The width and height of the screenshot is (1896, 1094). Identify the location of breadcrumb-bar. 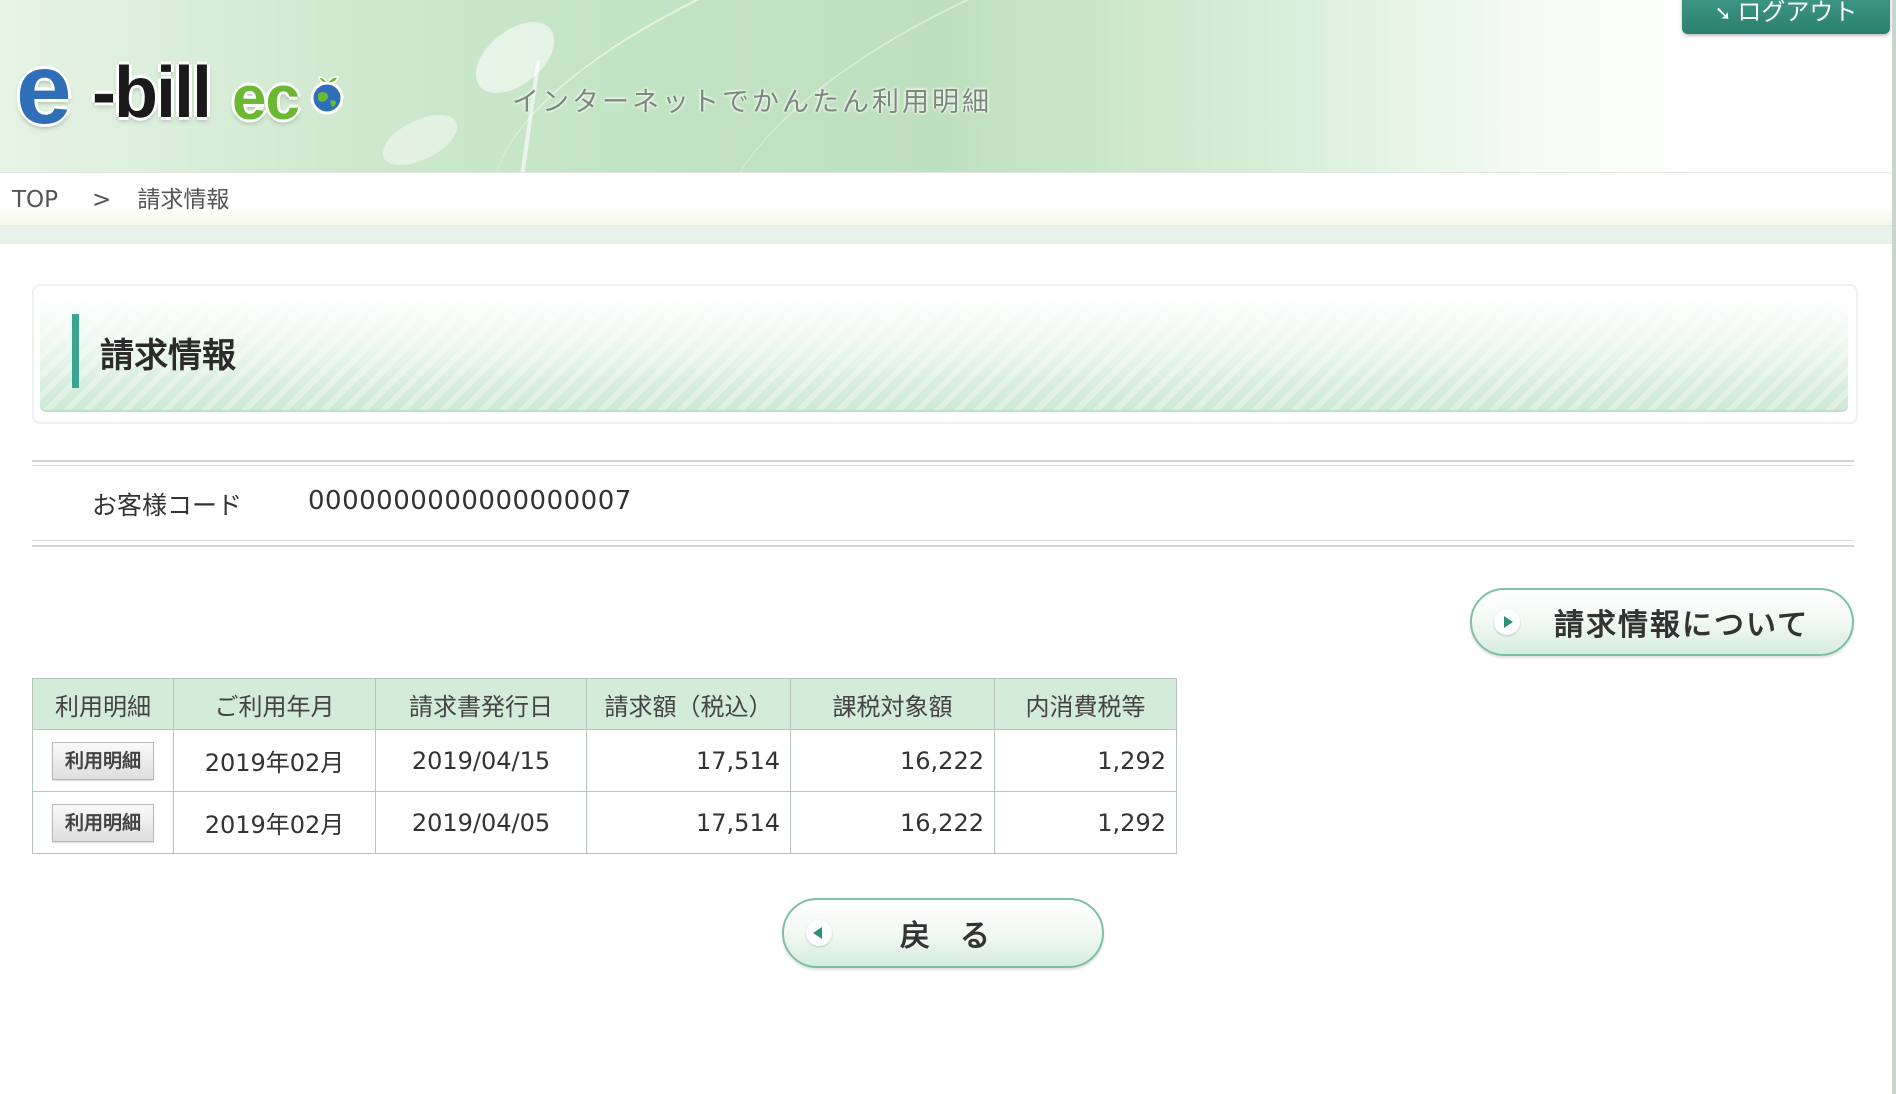
(946, 200).